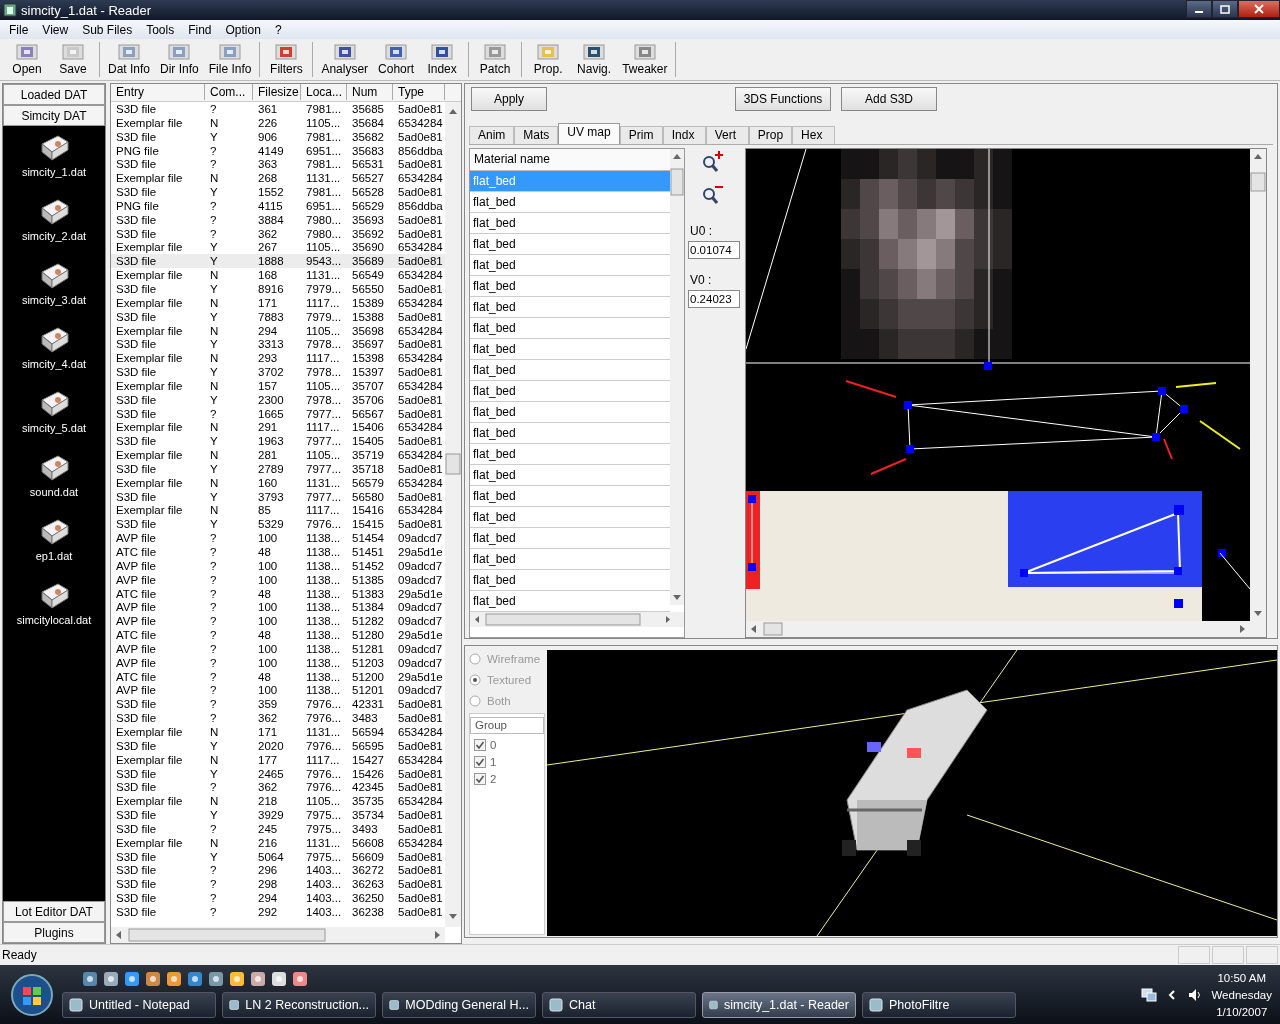 The image size is (1280, 1024). What do you see at coordinates (278, 164) in the screenshot?
I see `table-row: S3D file ? 363 7981... 56531 5ad0e81` at bounding box center [278, 164].